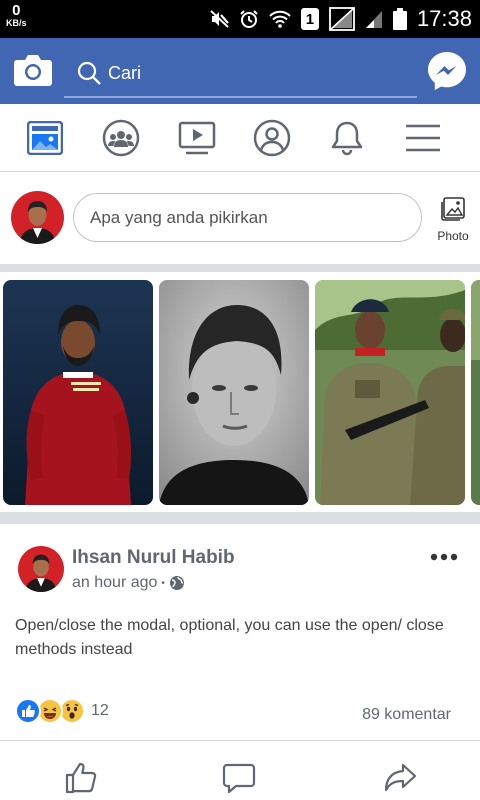 This screenshot has width=480, height=800. I want to click on search-icon, so click(89, 73).